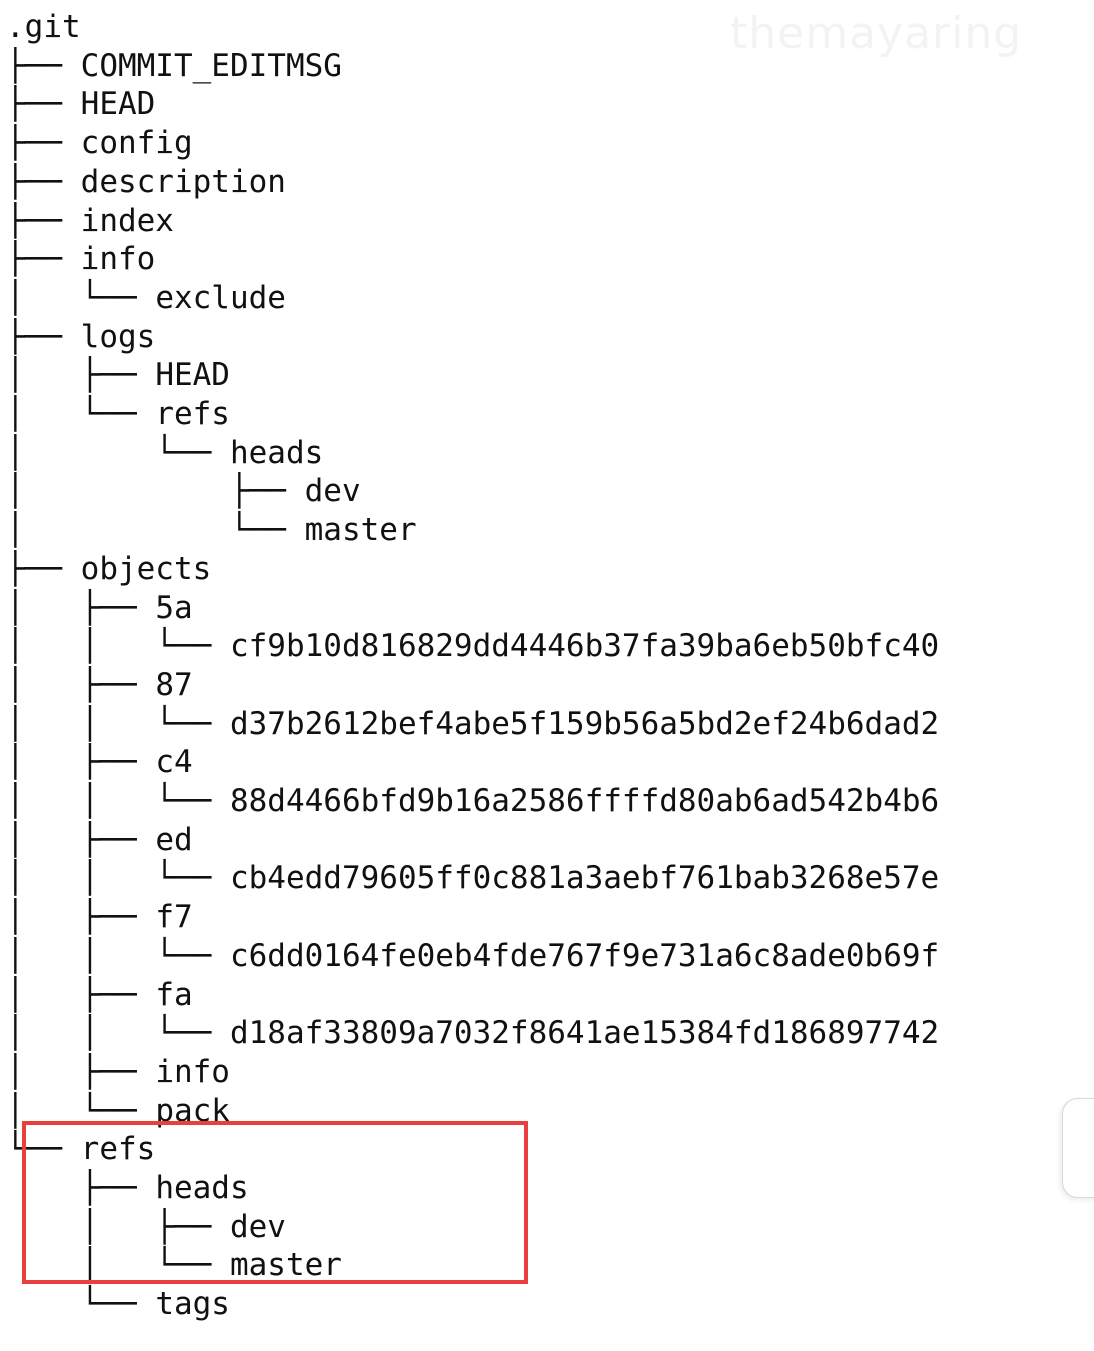  I want to click on tree-line: │ ├── f7, so click(99, 917).